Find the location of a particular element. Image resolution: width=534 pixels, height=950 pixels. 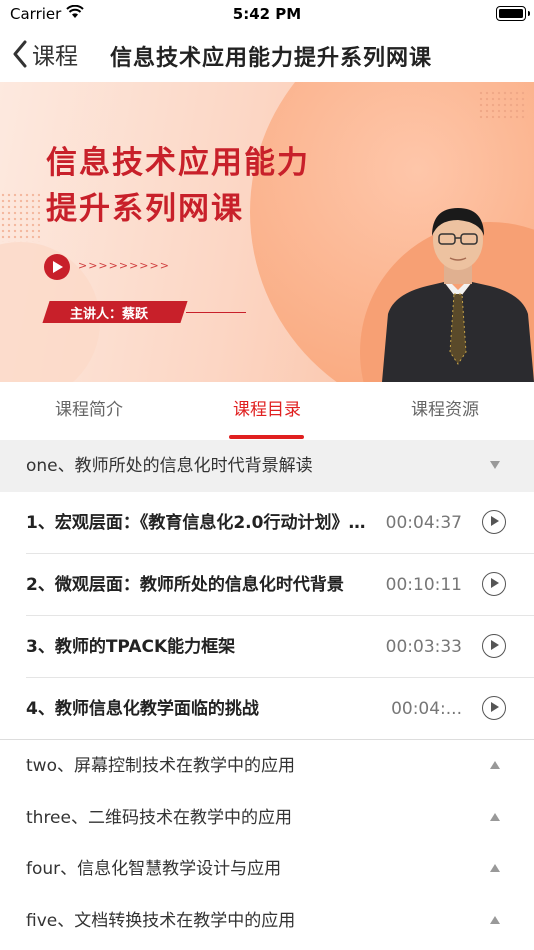

lesson-title: 3、教师的TPACK能力框架 is located at coordinates (131, 647).